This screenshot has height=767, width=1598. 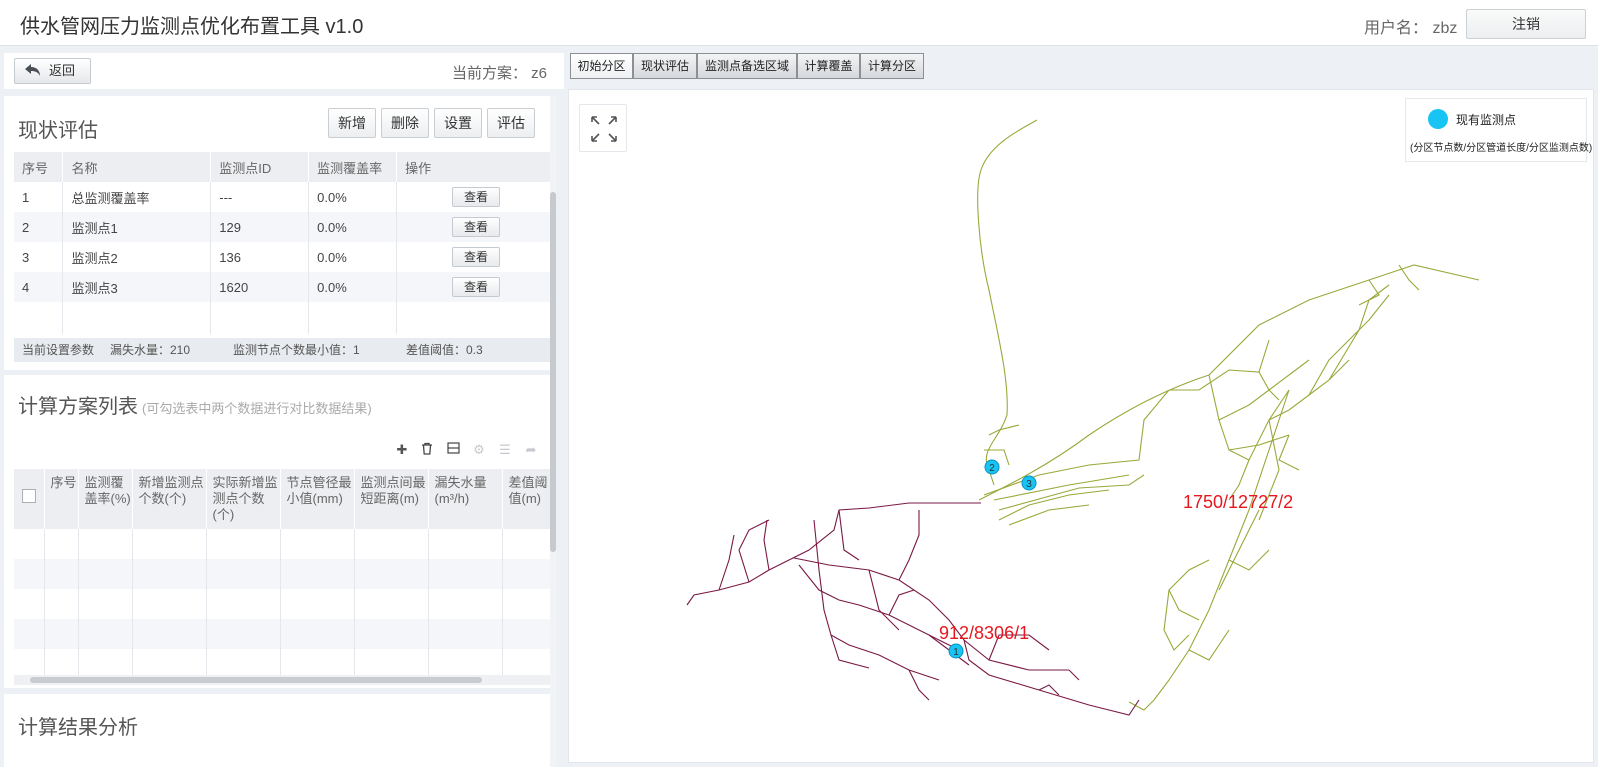 I want to click on status-title: 现状评估, so click(x=58, y=131).